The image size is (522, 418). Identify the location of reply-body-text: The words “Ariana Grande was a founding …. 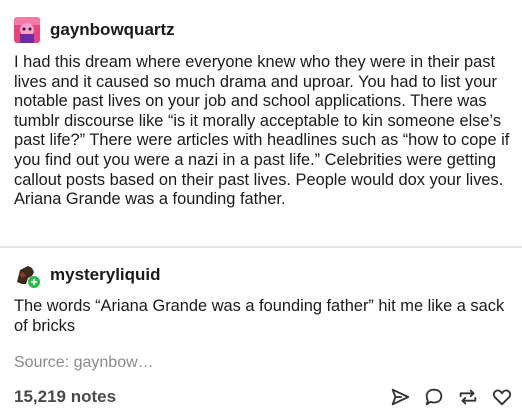
(259, 316).